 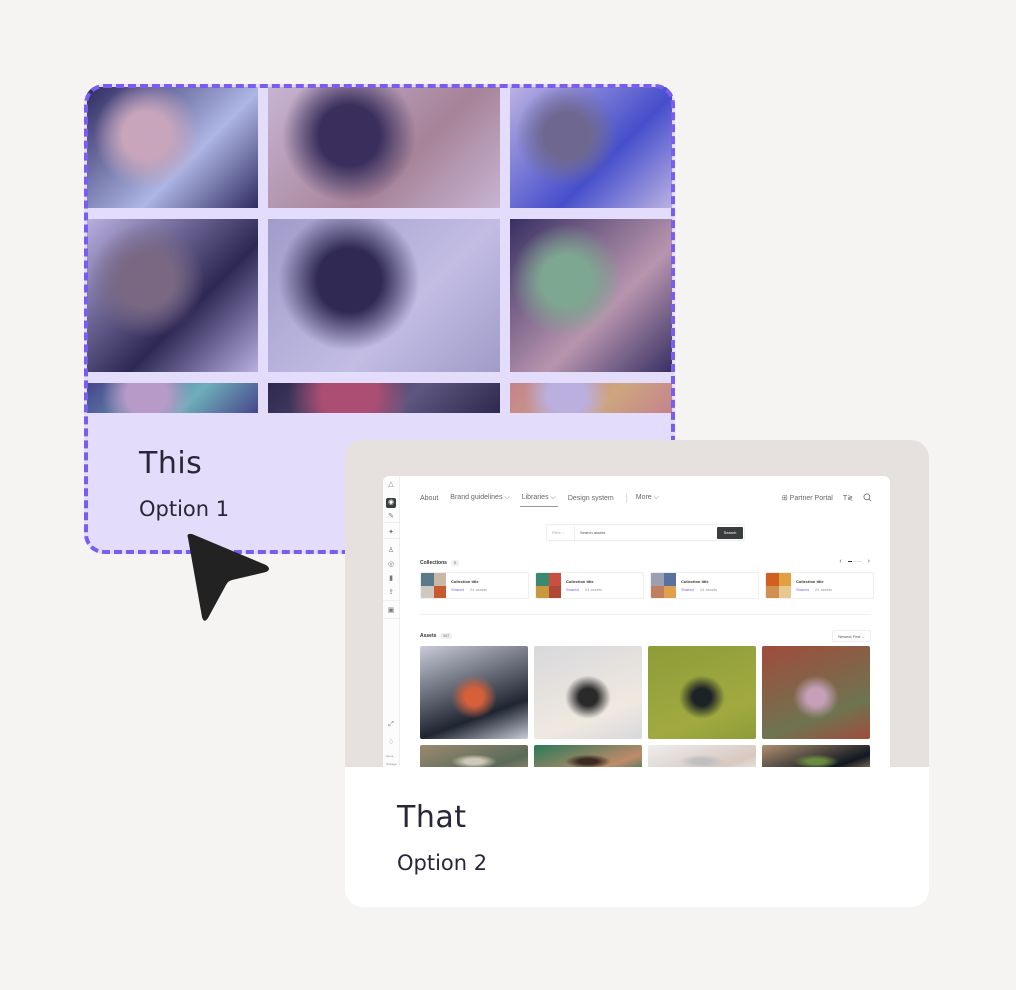 What do you see at coordinates (848, 498) in the screenshot?
I see `translate-icon: T≷` at bounding box center [848, 498].